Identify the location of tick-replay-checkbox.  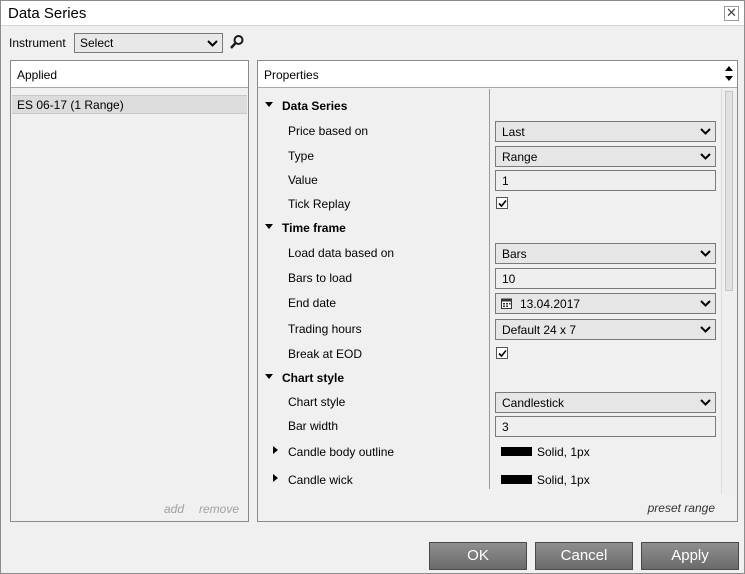
(502, 203).